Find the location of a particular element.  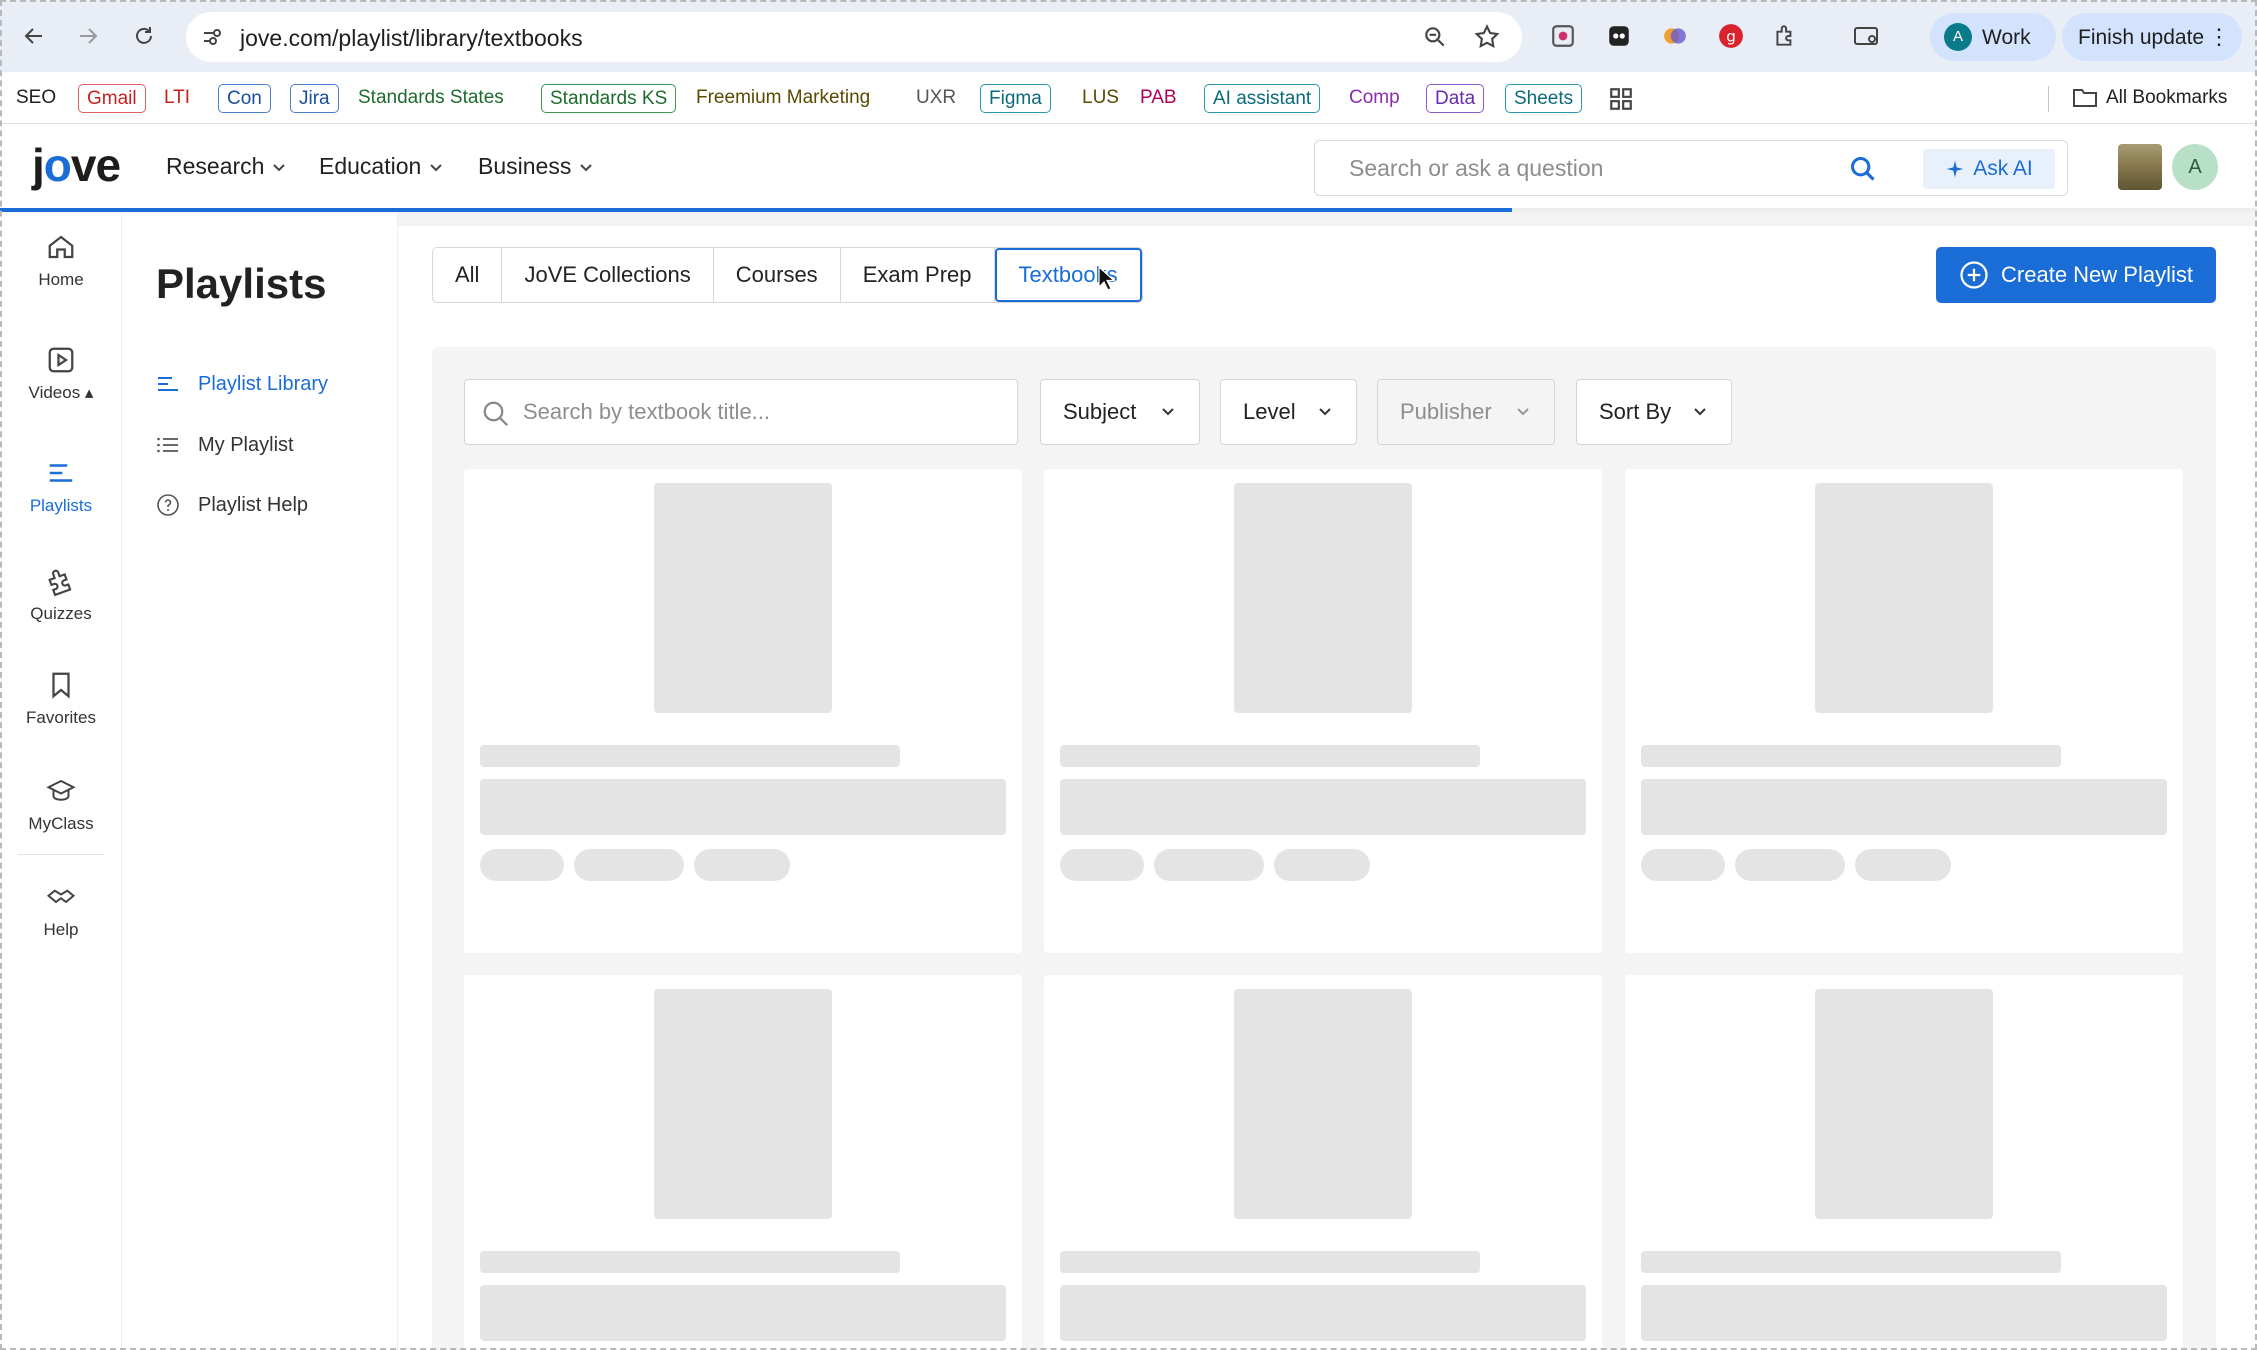

rail-label-favorites: Favorites is located at coordinates (61, 717).